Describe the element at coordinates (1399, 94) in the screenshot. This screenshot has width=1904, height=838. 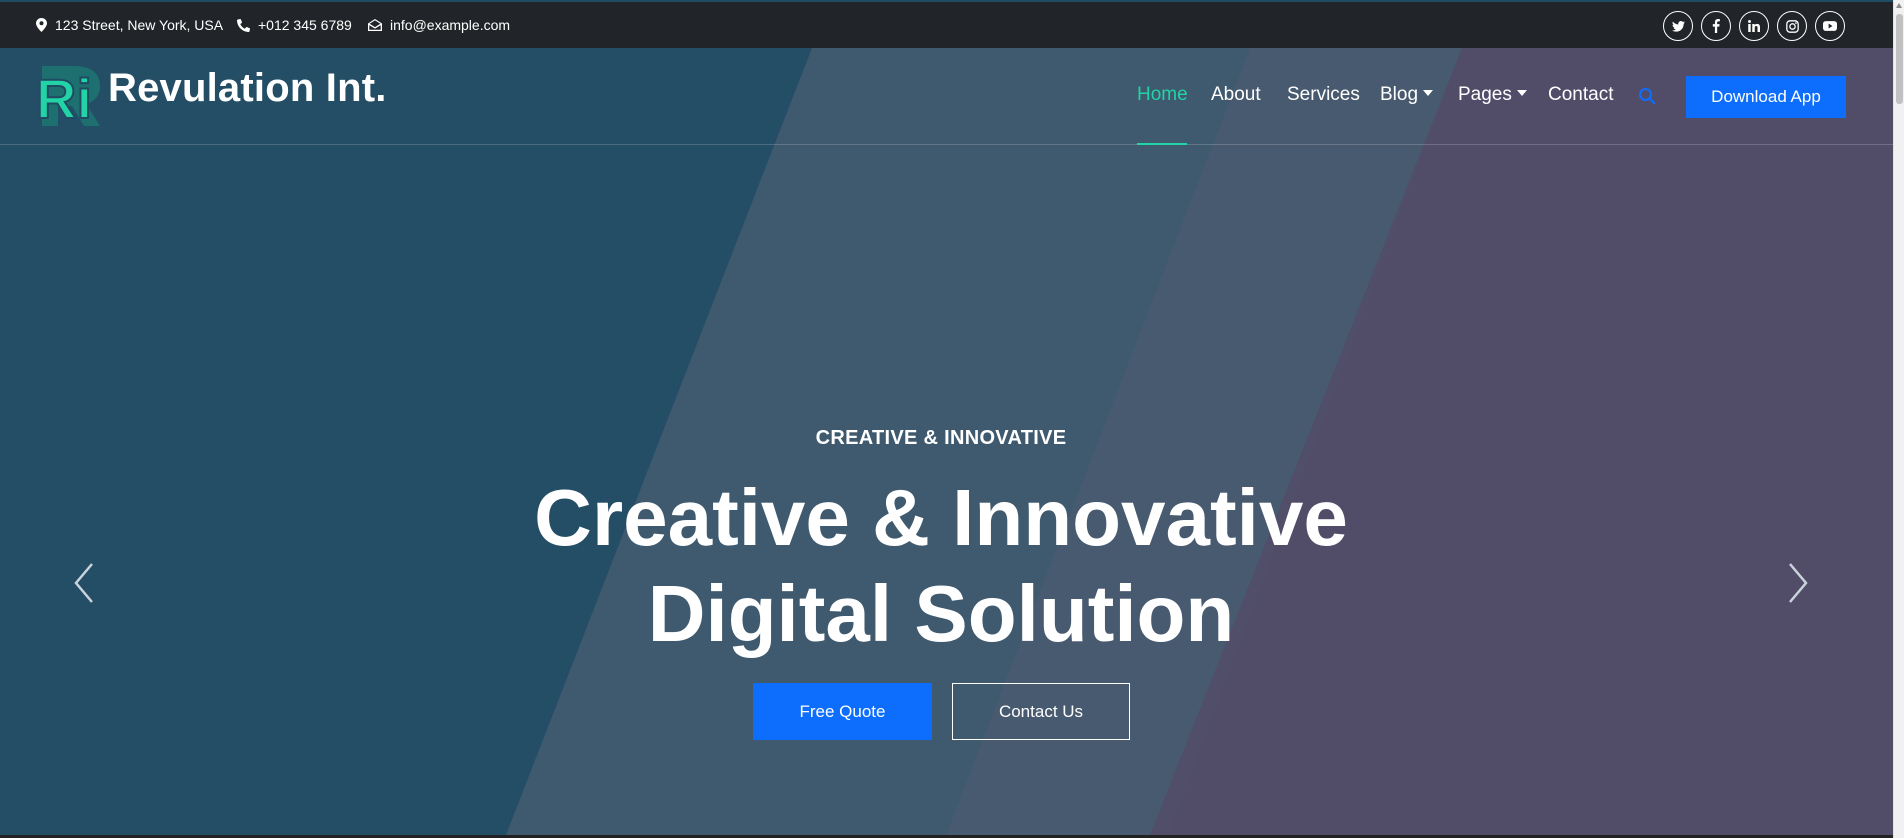
I see `nav-blog-label: Blog` at that location.